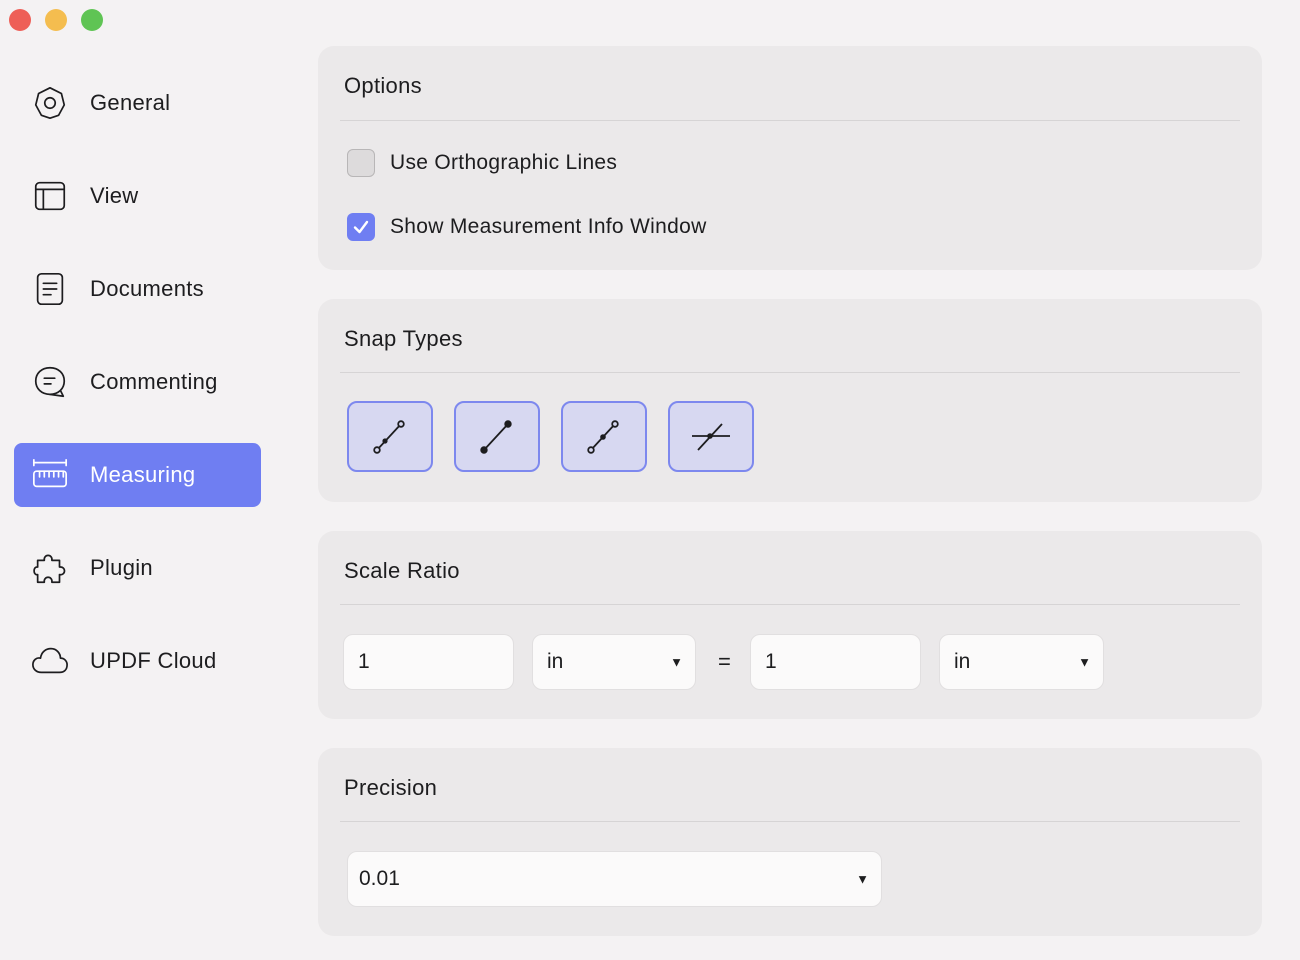 This screenshot has height=960, width=1300. What do you see at coordinates (790, 625) in the screenshot?
I see `scale-ratio-panel: Scale Ratio 1 in ▼ = 1 in ▼` at bounding box center [790, 625].